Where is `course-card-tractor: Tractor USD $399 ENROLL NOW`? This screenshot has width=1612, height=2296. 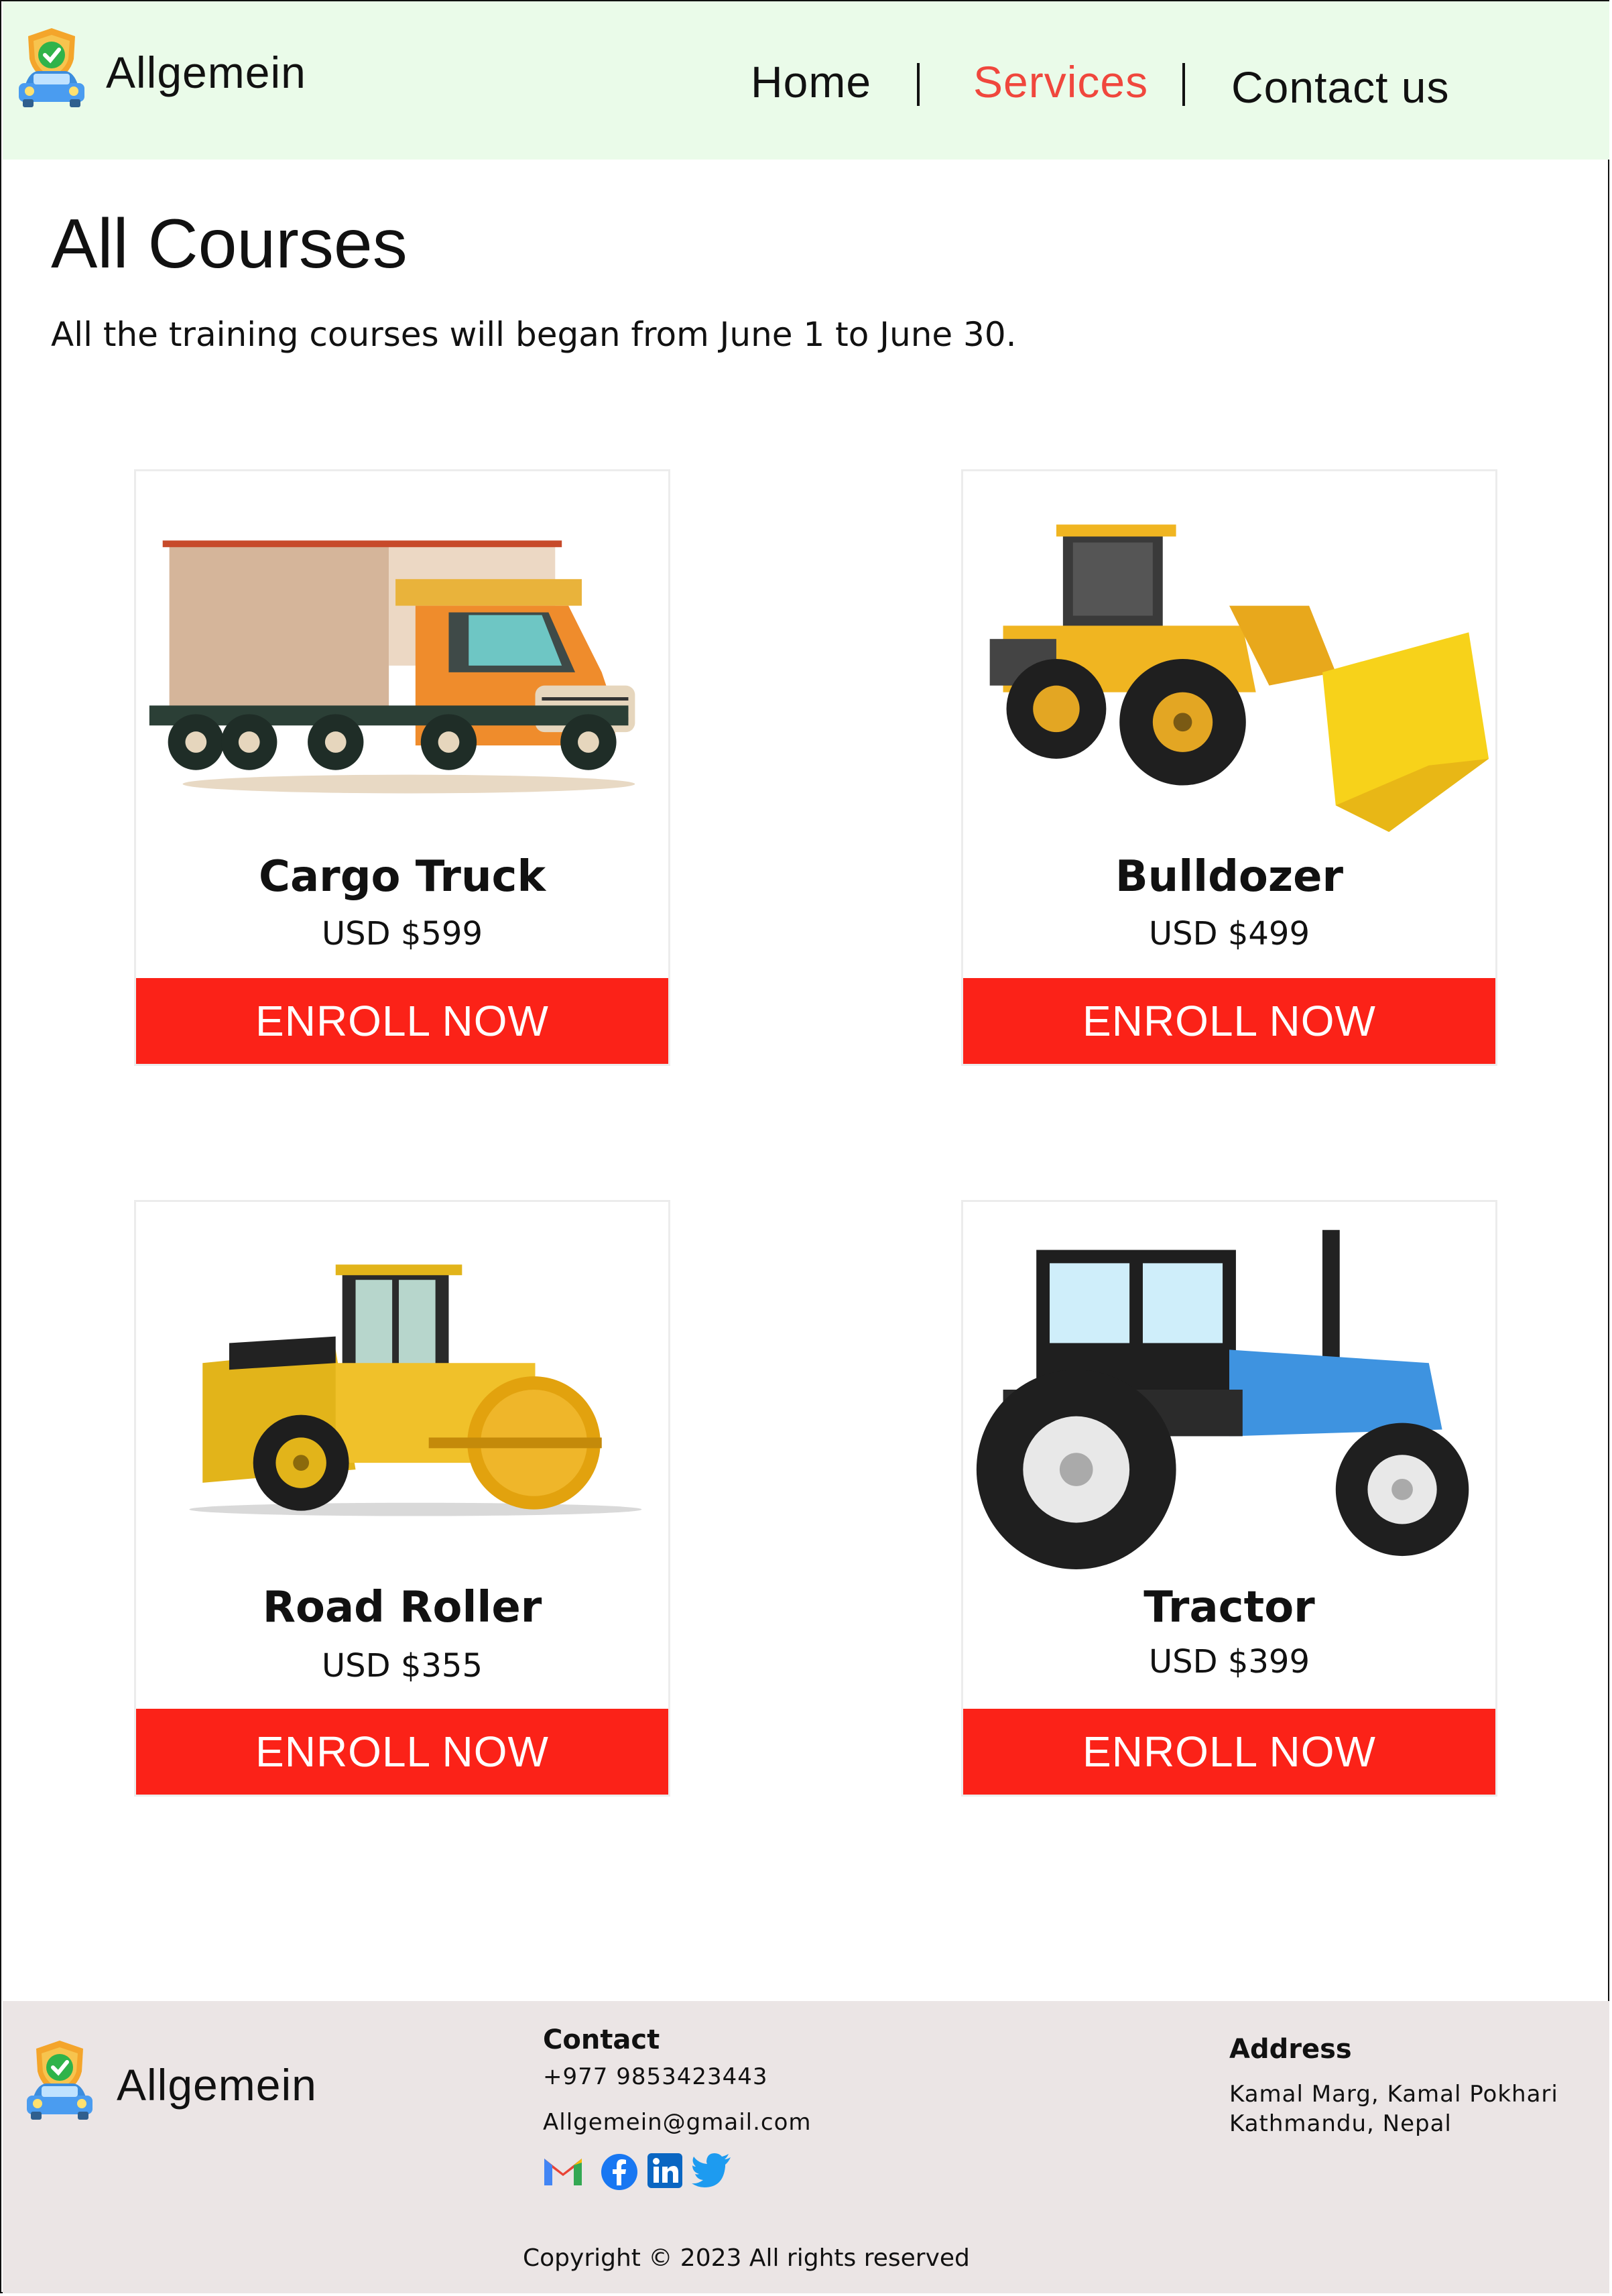
course-card-tractor: Tractor USD $399 ENROLL NOW is located at coordinates (1229, 1498).